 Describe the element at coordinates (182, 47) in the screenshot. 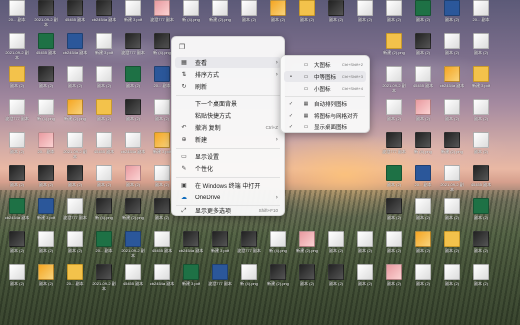

I see `copy-icon: ❐` at that location.